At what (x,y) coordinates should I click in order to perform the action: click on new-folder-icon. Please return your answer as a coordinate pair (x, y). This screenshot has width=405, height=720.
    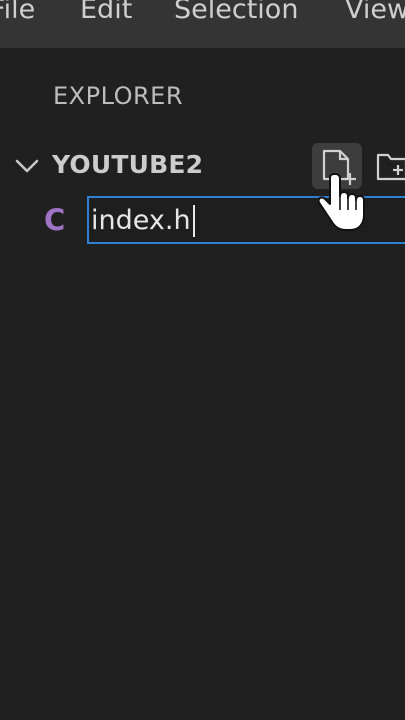
    Looking at the image, I should click on (390, 167).